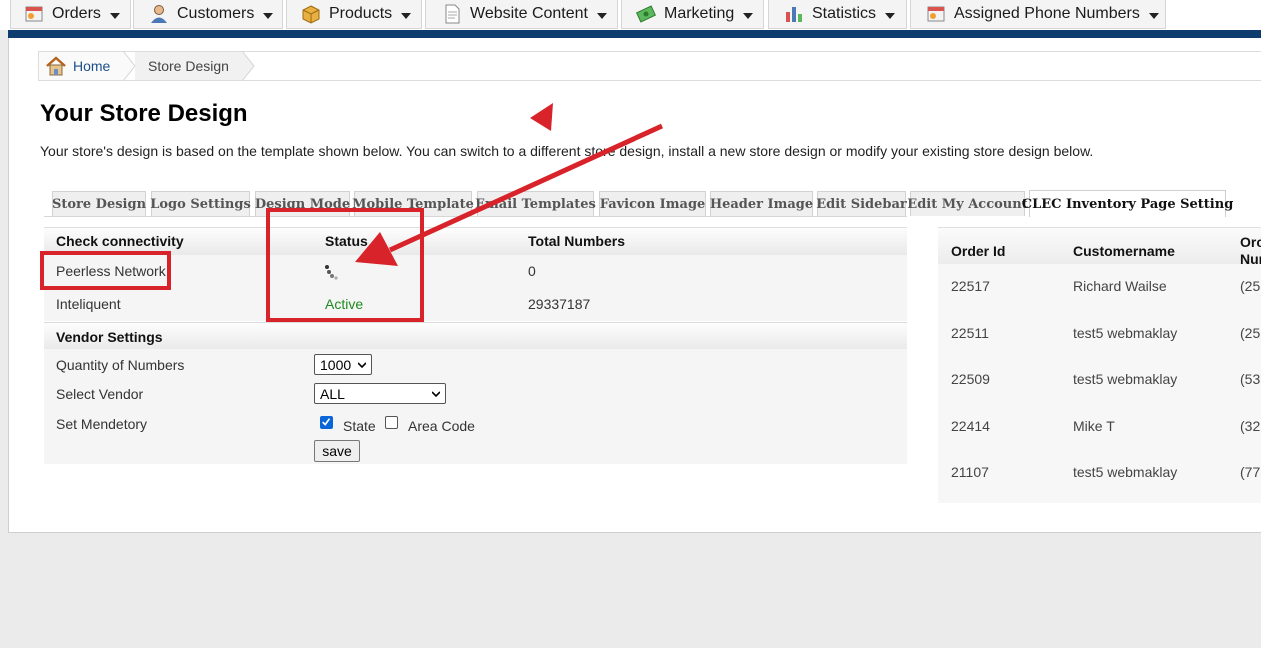 The height and width of the screenshot is (648, 1261). I want to click on nav-orders-label: Orders, so click(76, 13).